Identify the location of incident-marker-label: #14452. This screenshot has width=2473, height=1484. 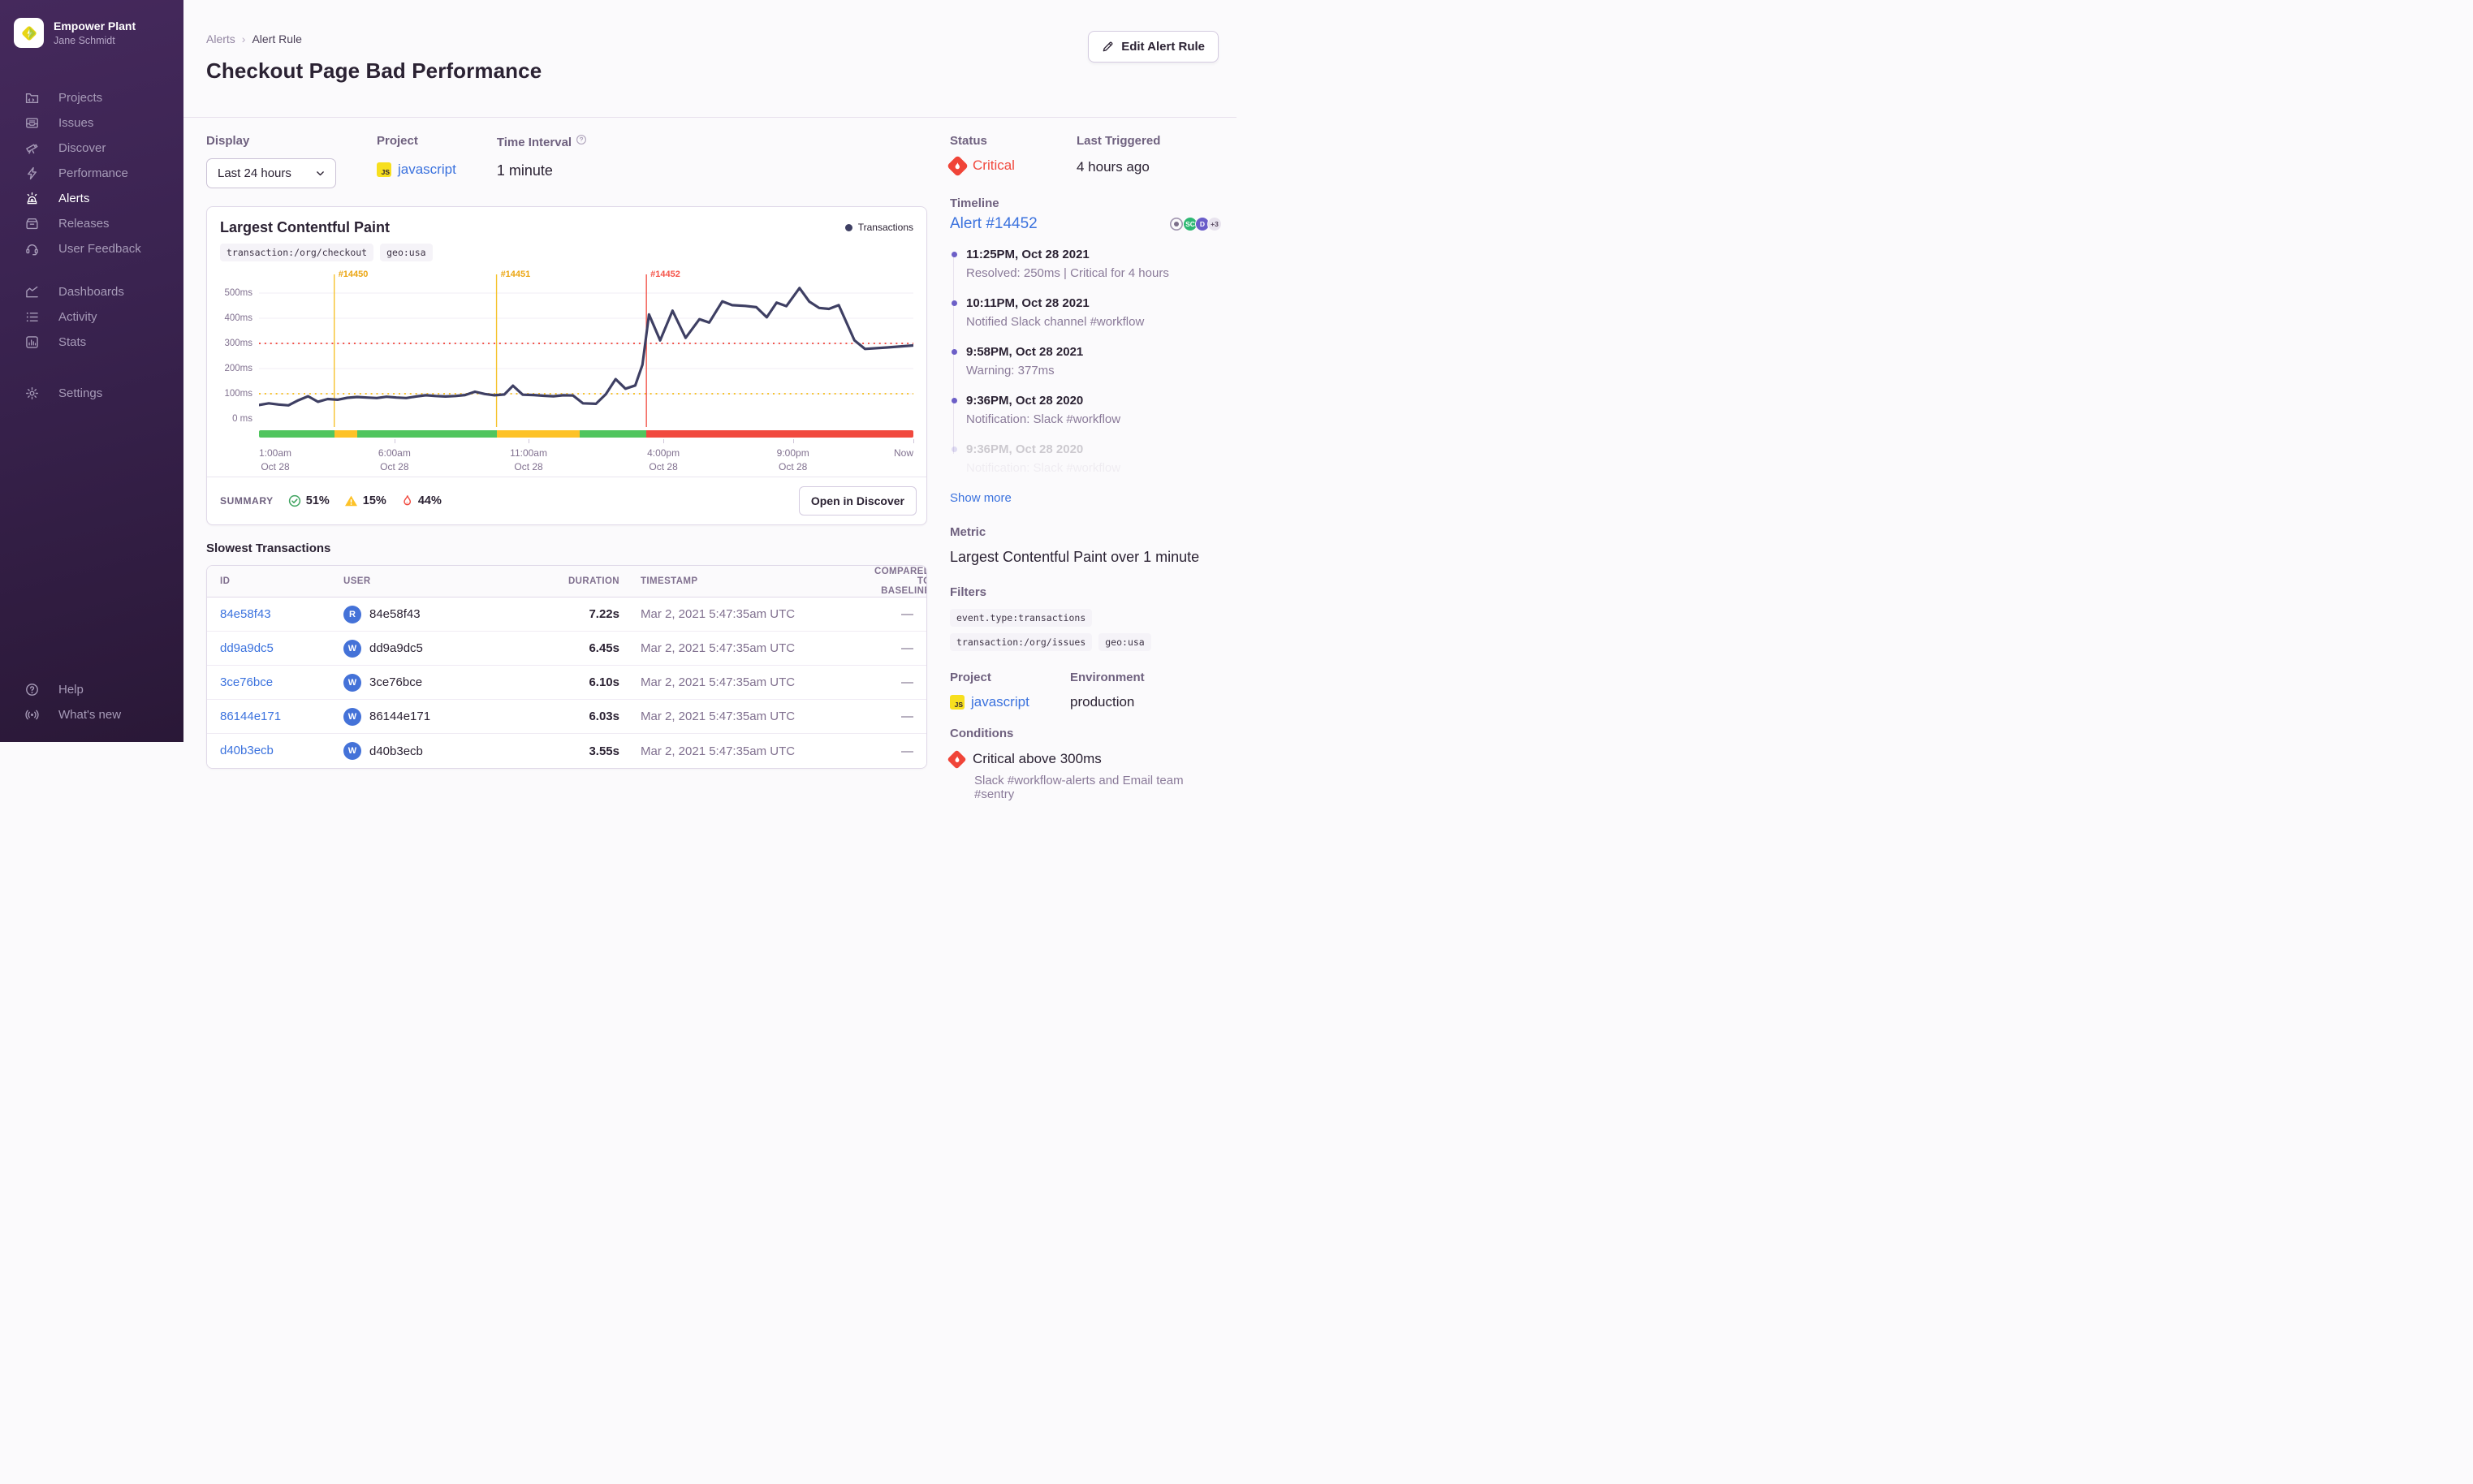
(665, 274).